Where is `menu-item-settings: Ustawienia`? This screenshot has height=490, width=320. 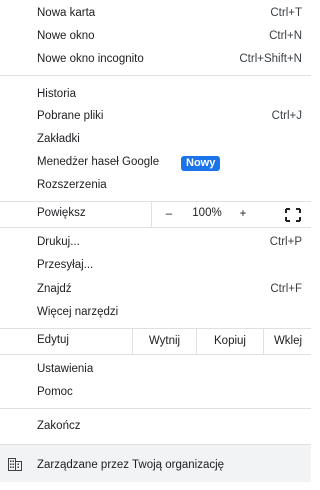
menu-item-settings: Ustawienia is located at coordinates (155, 370).